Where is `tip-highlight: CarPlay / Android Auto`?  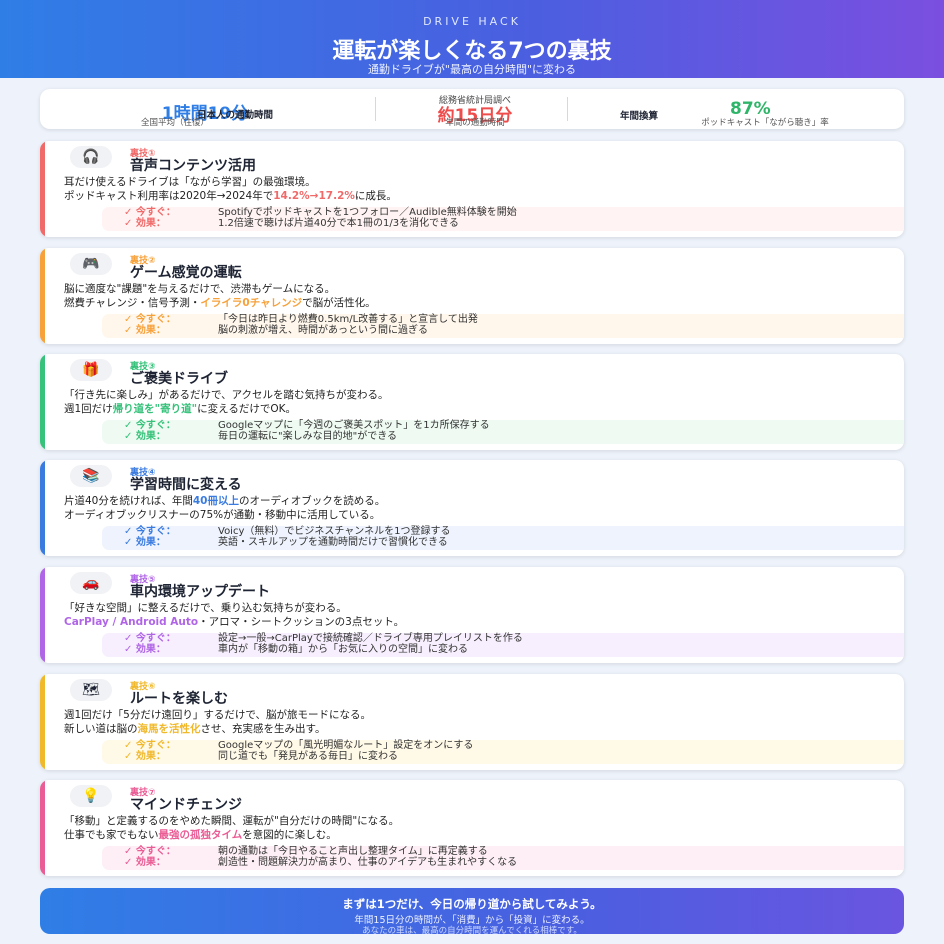 tip-highlight: CarPlay / Android Auto is located at coordinates (131, 622).